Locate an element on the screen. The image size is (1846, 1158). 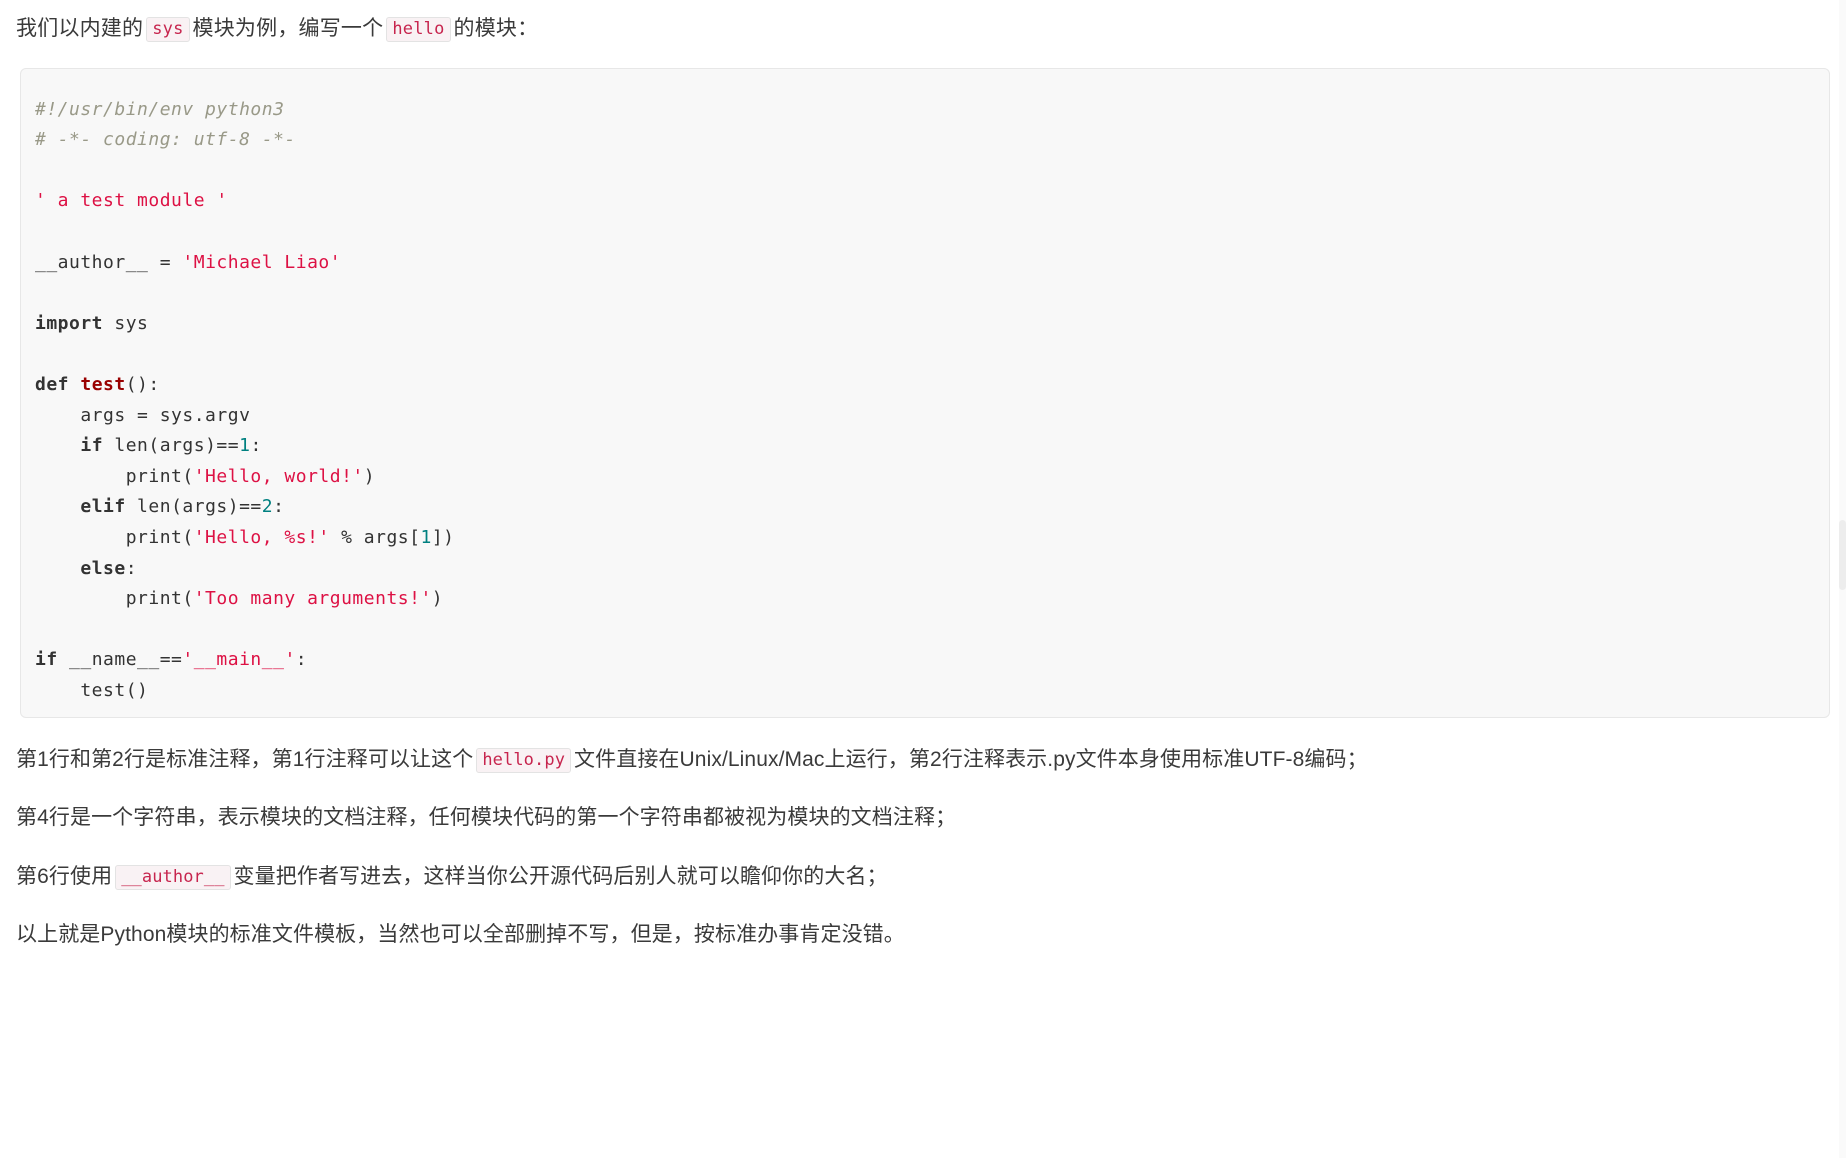
code-line: __author__ = 'Michael Liao' is located at coordinates (932, 263).